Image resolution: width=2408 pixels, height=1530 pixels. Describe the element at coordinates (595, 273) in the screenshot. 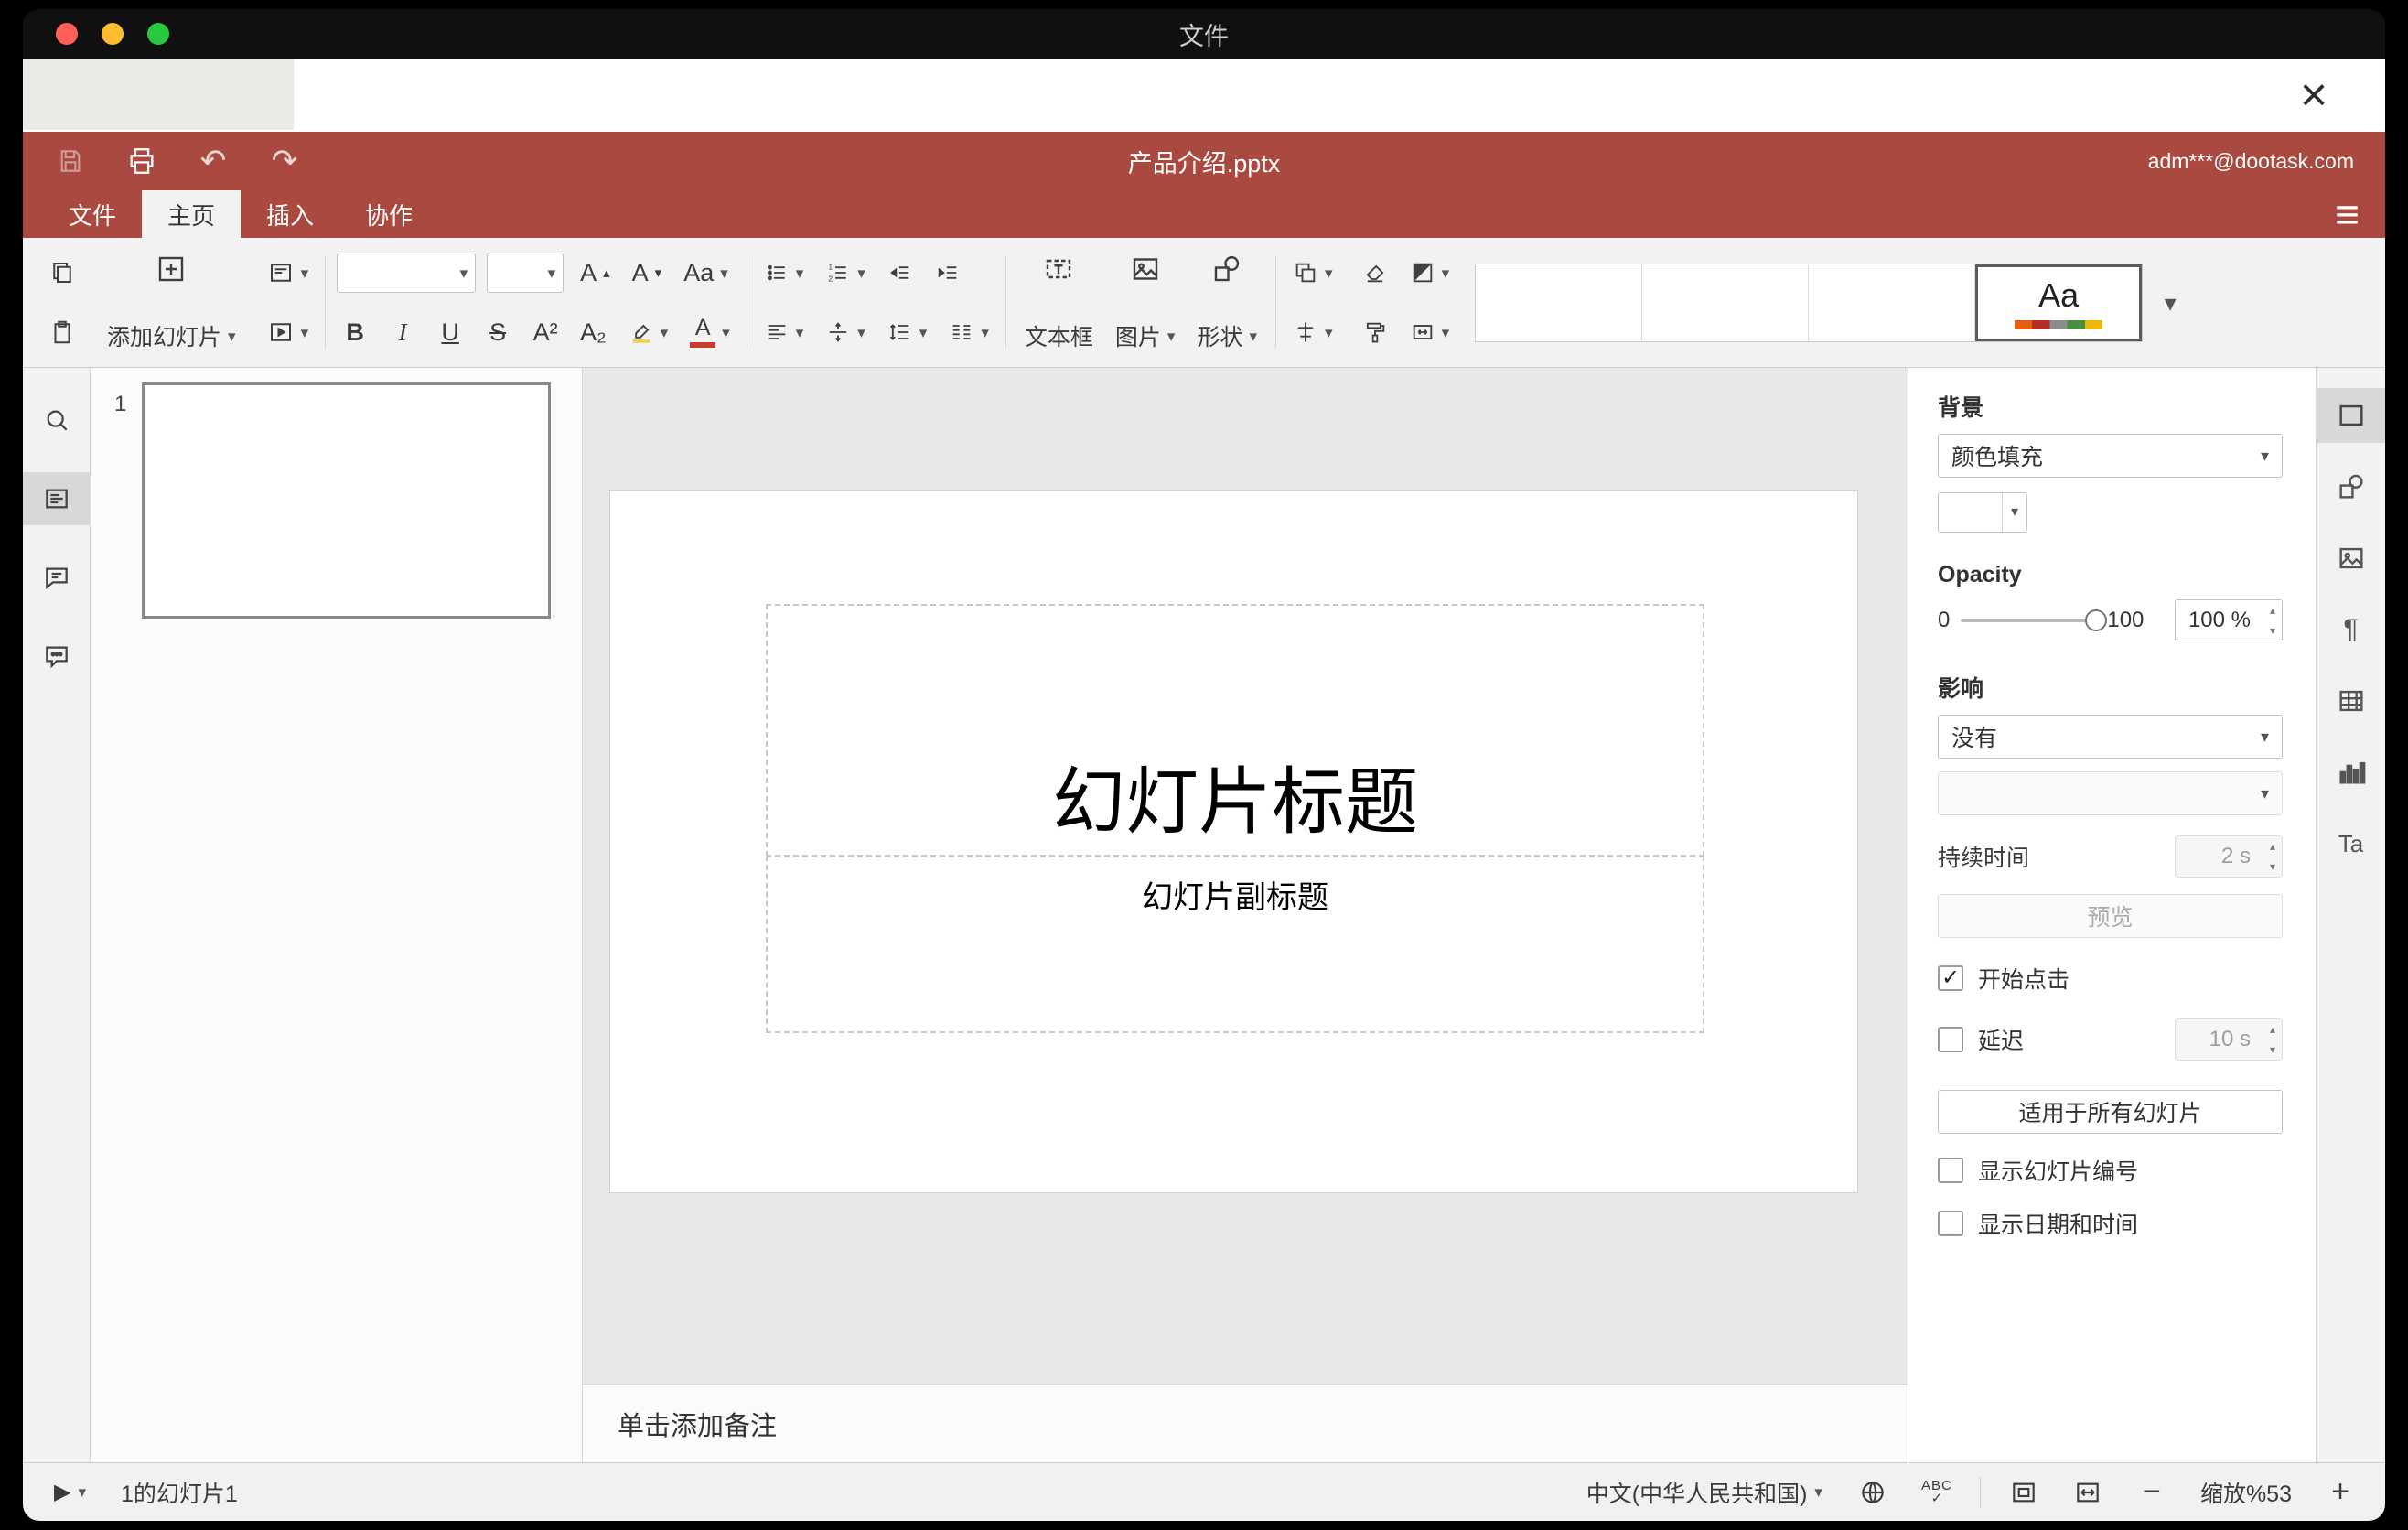

I see `increase-font-size-button: A ▴` at that location.